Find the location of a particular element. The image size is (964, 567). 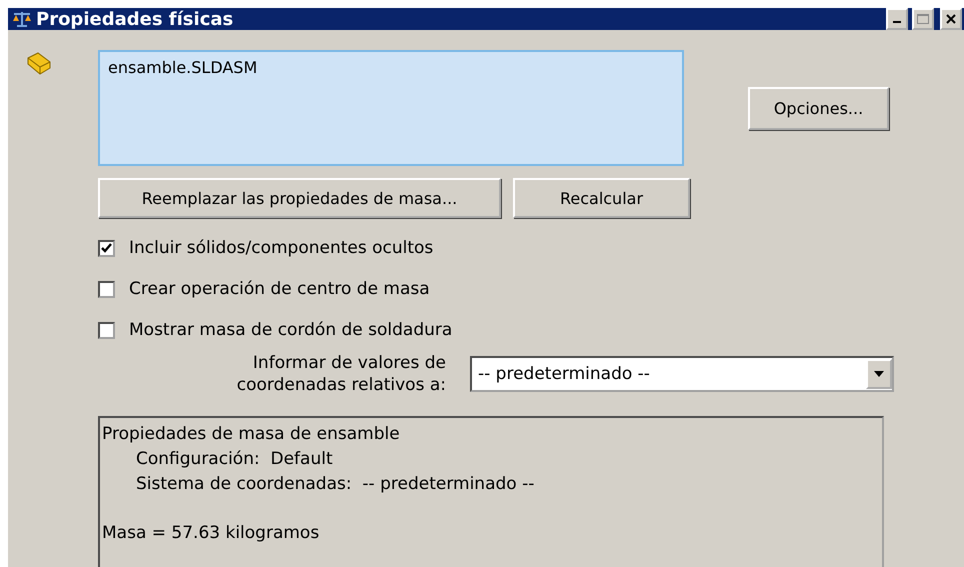

dropdown-arrow-icon is located at coordinates (879, 374).